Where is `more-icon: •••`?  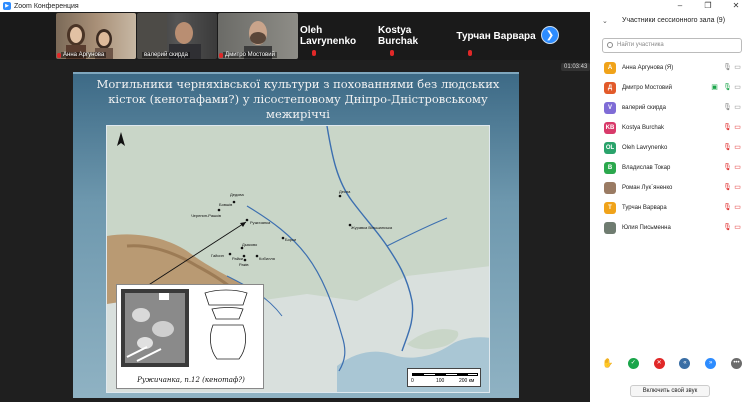
more-icon: ••• is located at coordinates (736, 363).